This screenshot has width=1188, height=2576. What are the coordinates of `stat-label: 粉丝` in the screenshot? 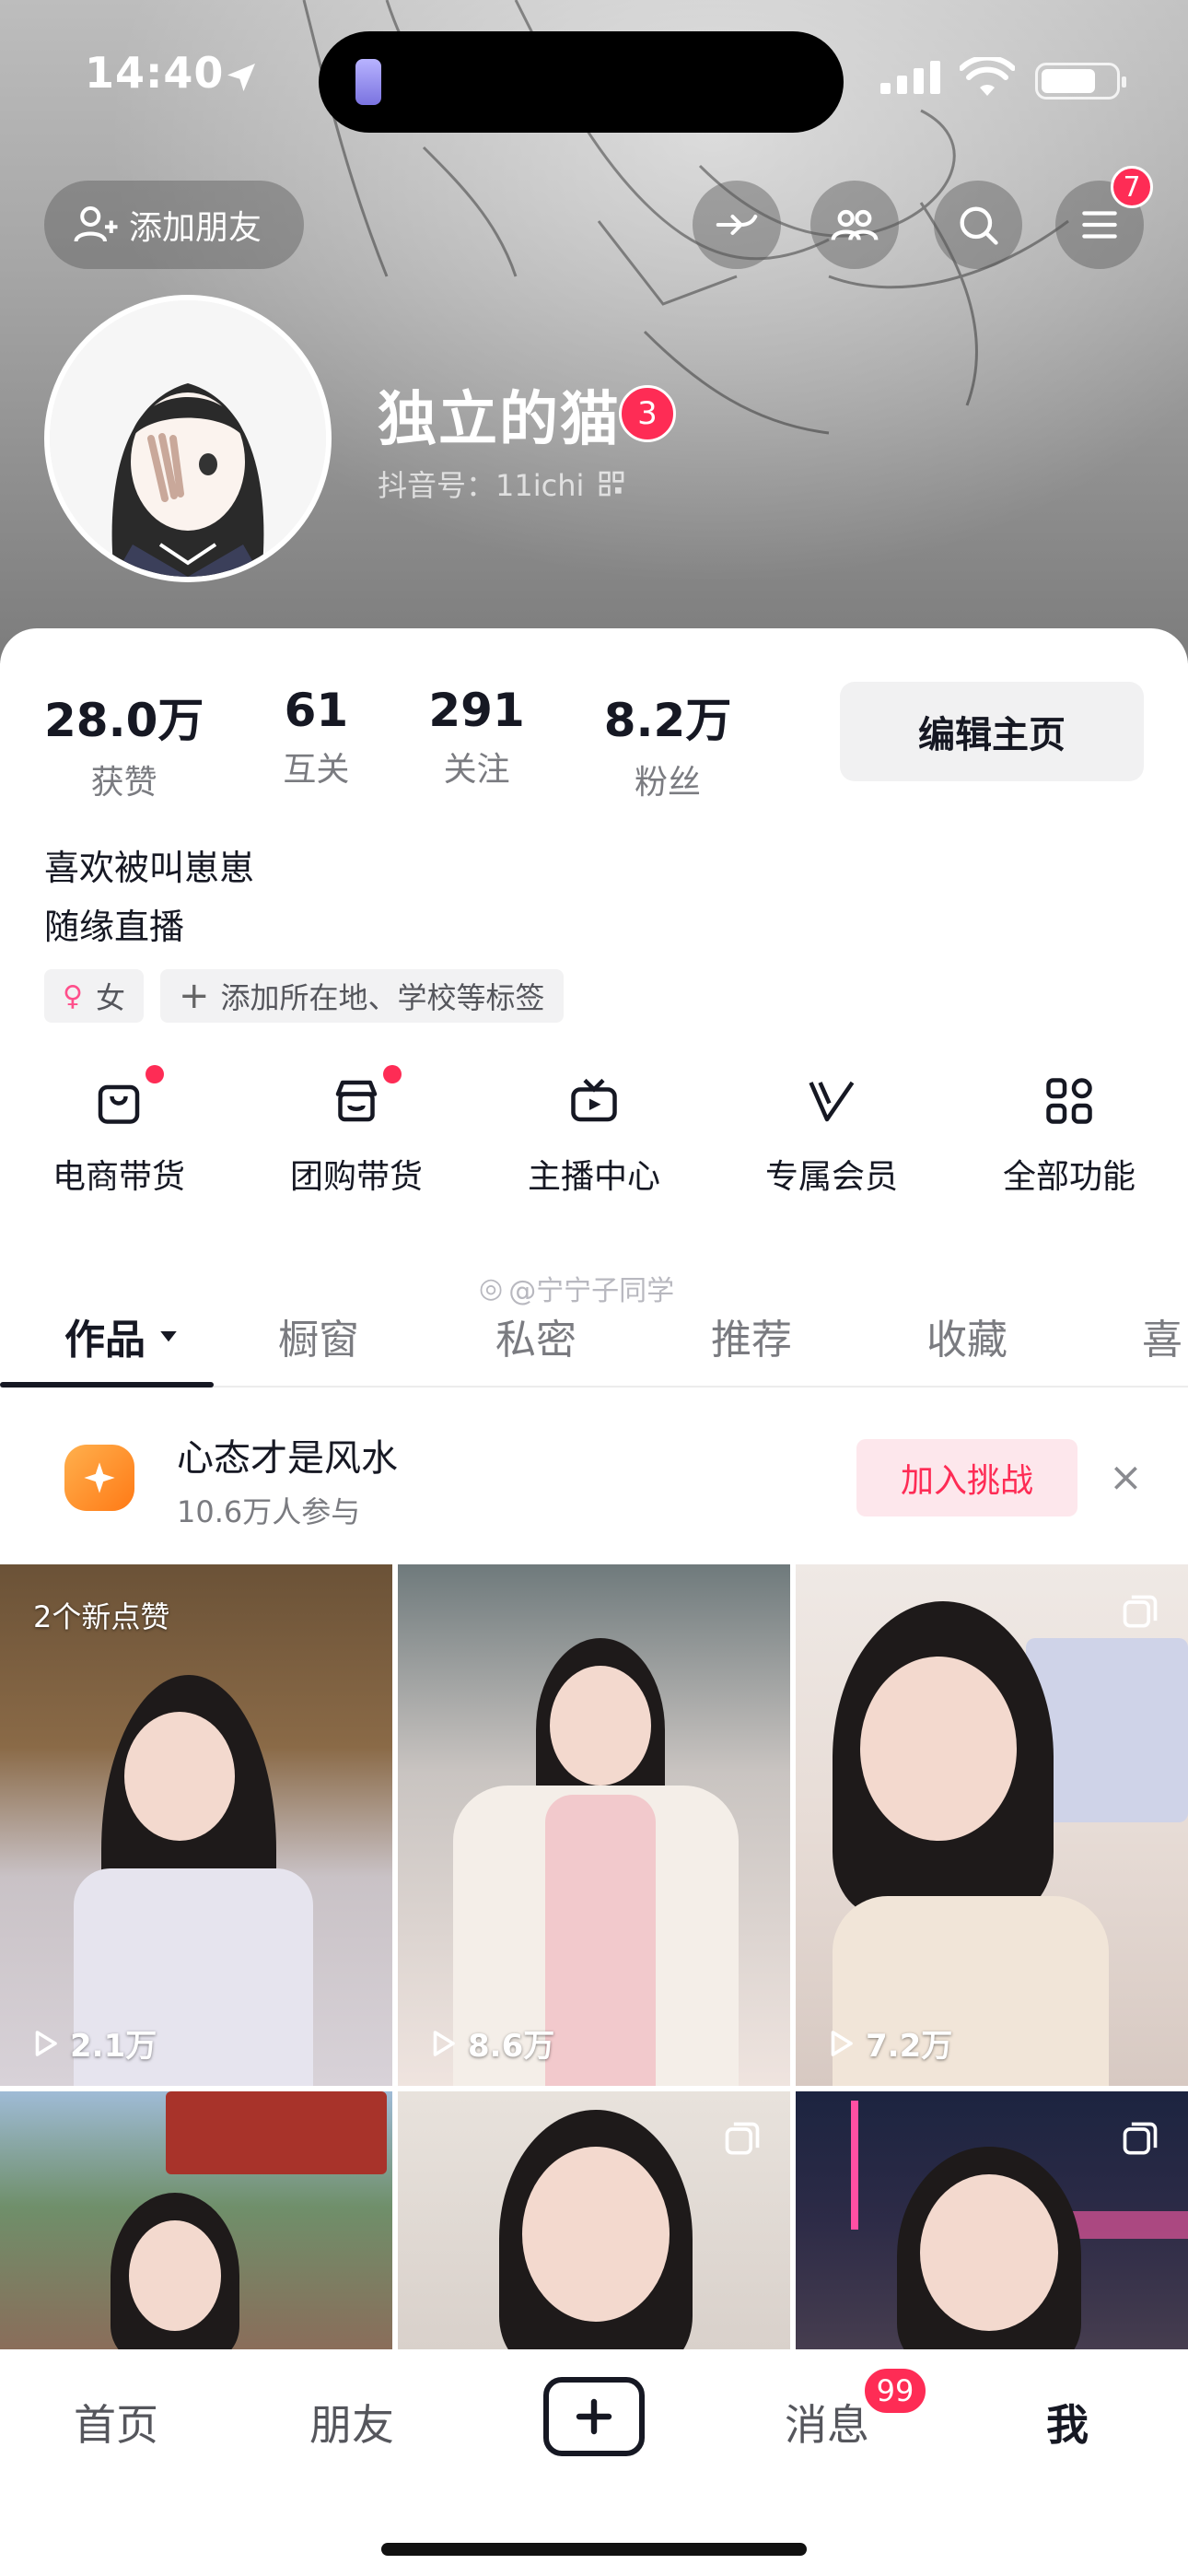 It's located at (668, 783).